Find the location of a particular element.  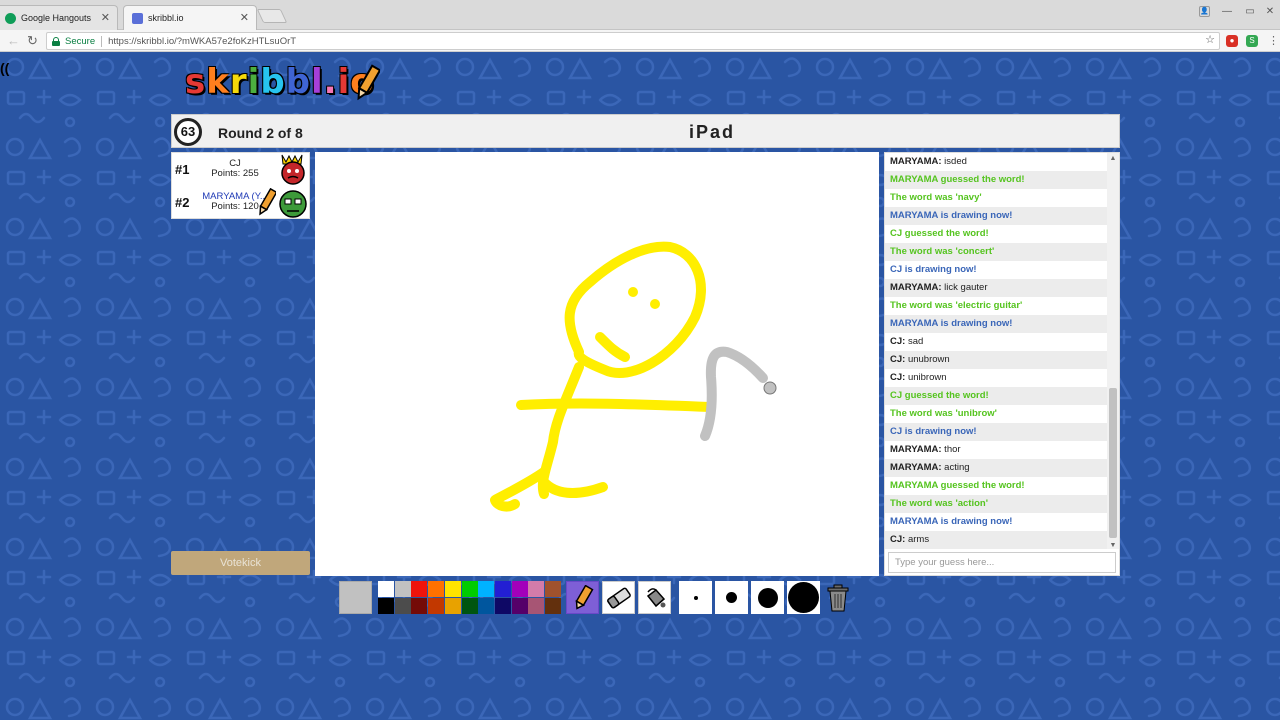

color-palette is located at coordinates (470, 597).